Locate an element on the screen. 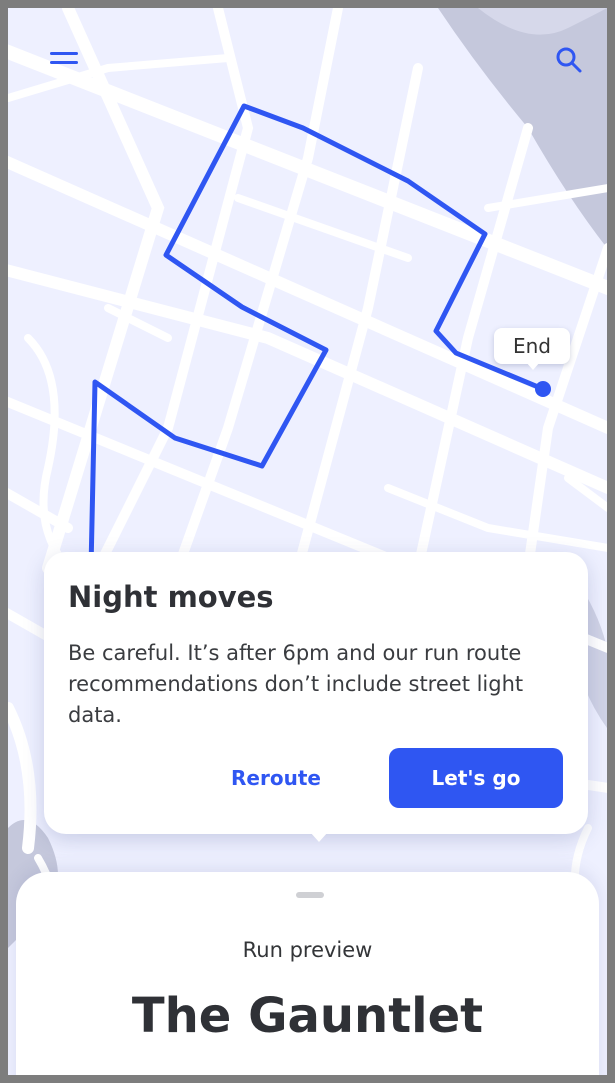 The height and width of the screenshot is (1083, 615). search-button is located at coordinates (569, 60).